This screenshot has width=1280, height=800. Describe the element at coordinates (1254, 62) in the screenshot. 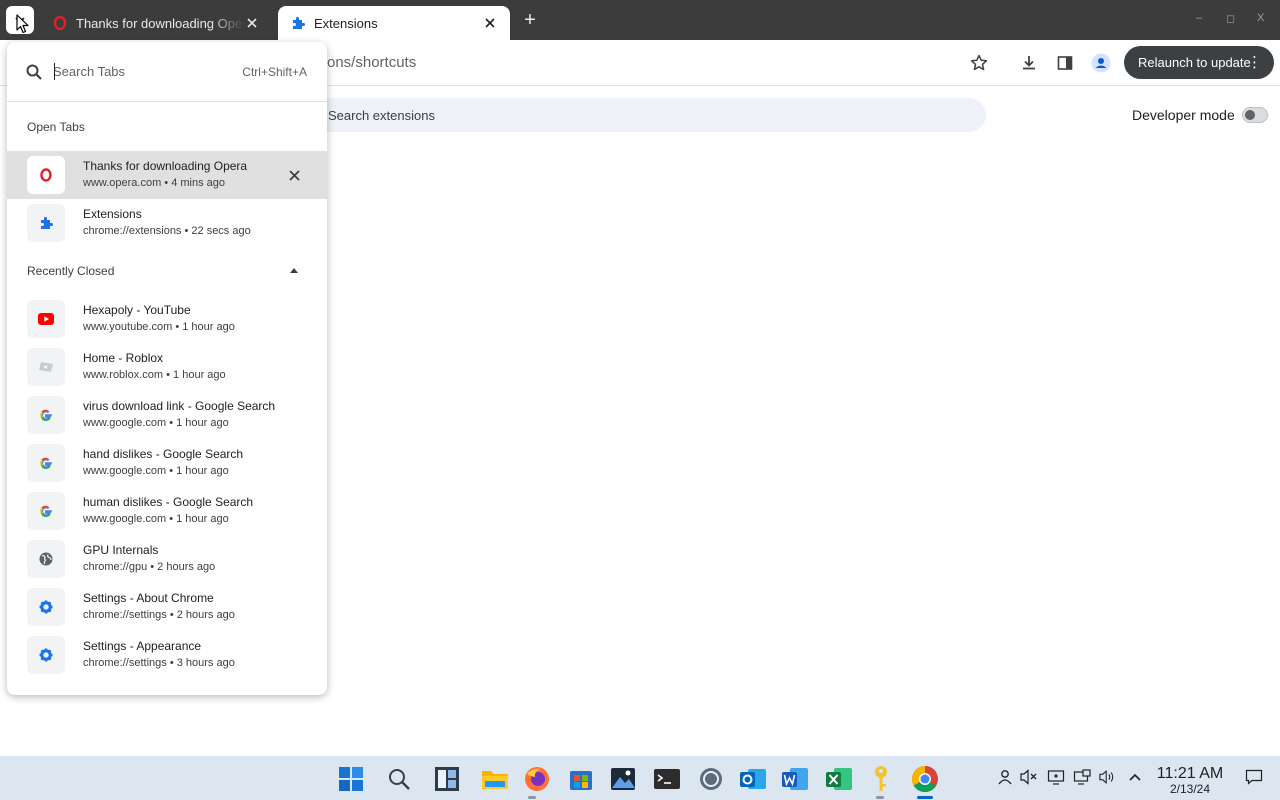

I see `menu-dots-icon: ⋮` at that location.